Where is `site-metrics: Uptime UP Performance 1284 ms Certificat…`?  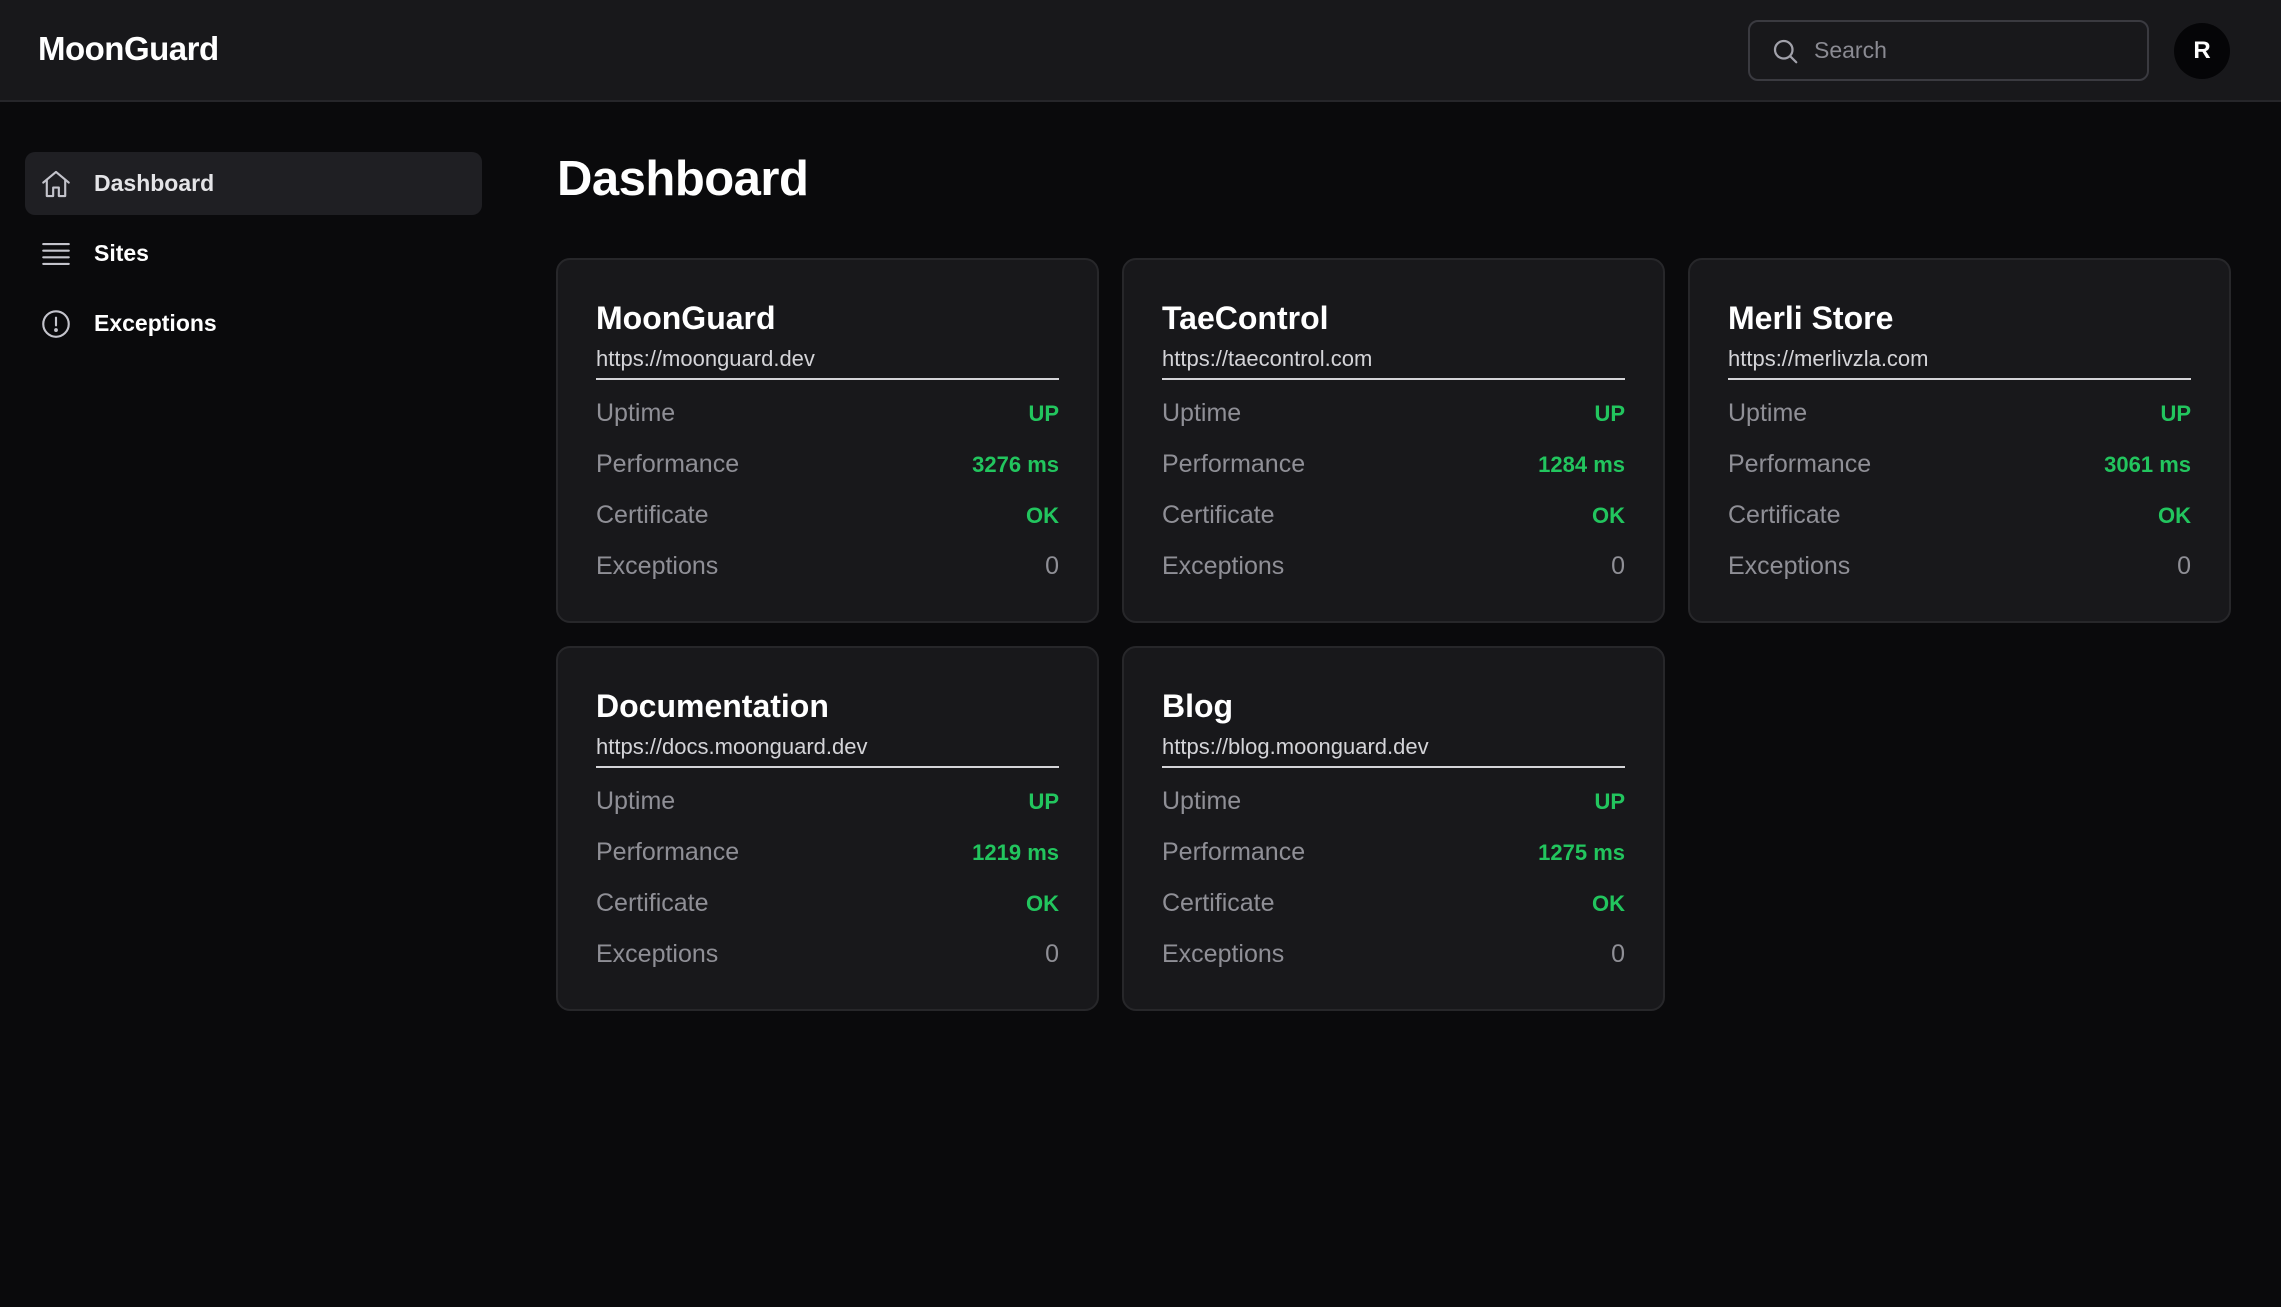
site-metrics: Uptime UP Performance 1284 ms Certificat… is located at coordinates (1393, 490).